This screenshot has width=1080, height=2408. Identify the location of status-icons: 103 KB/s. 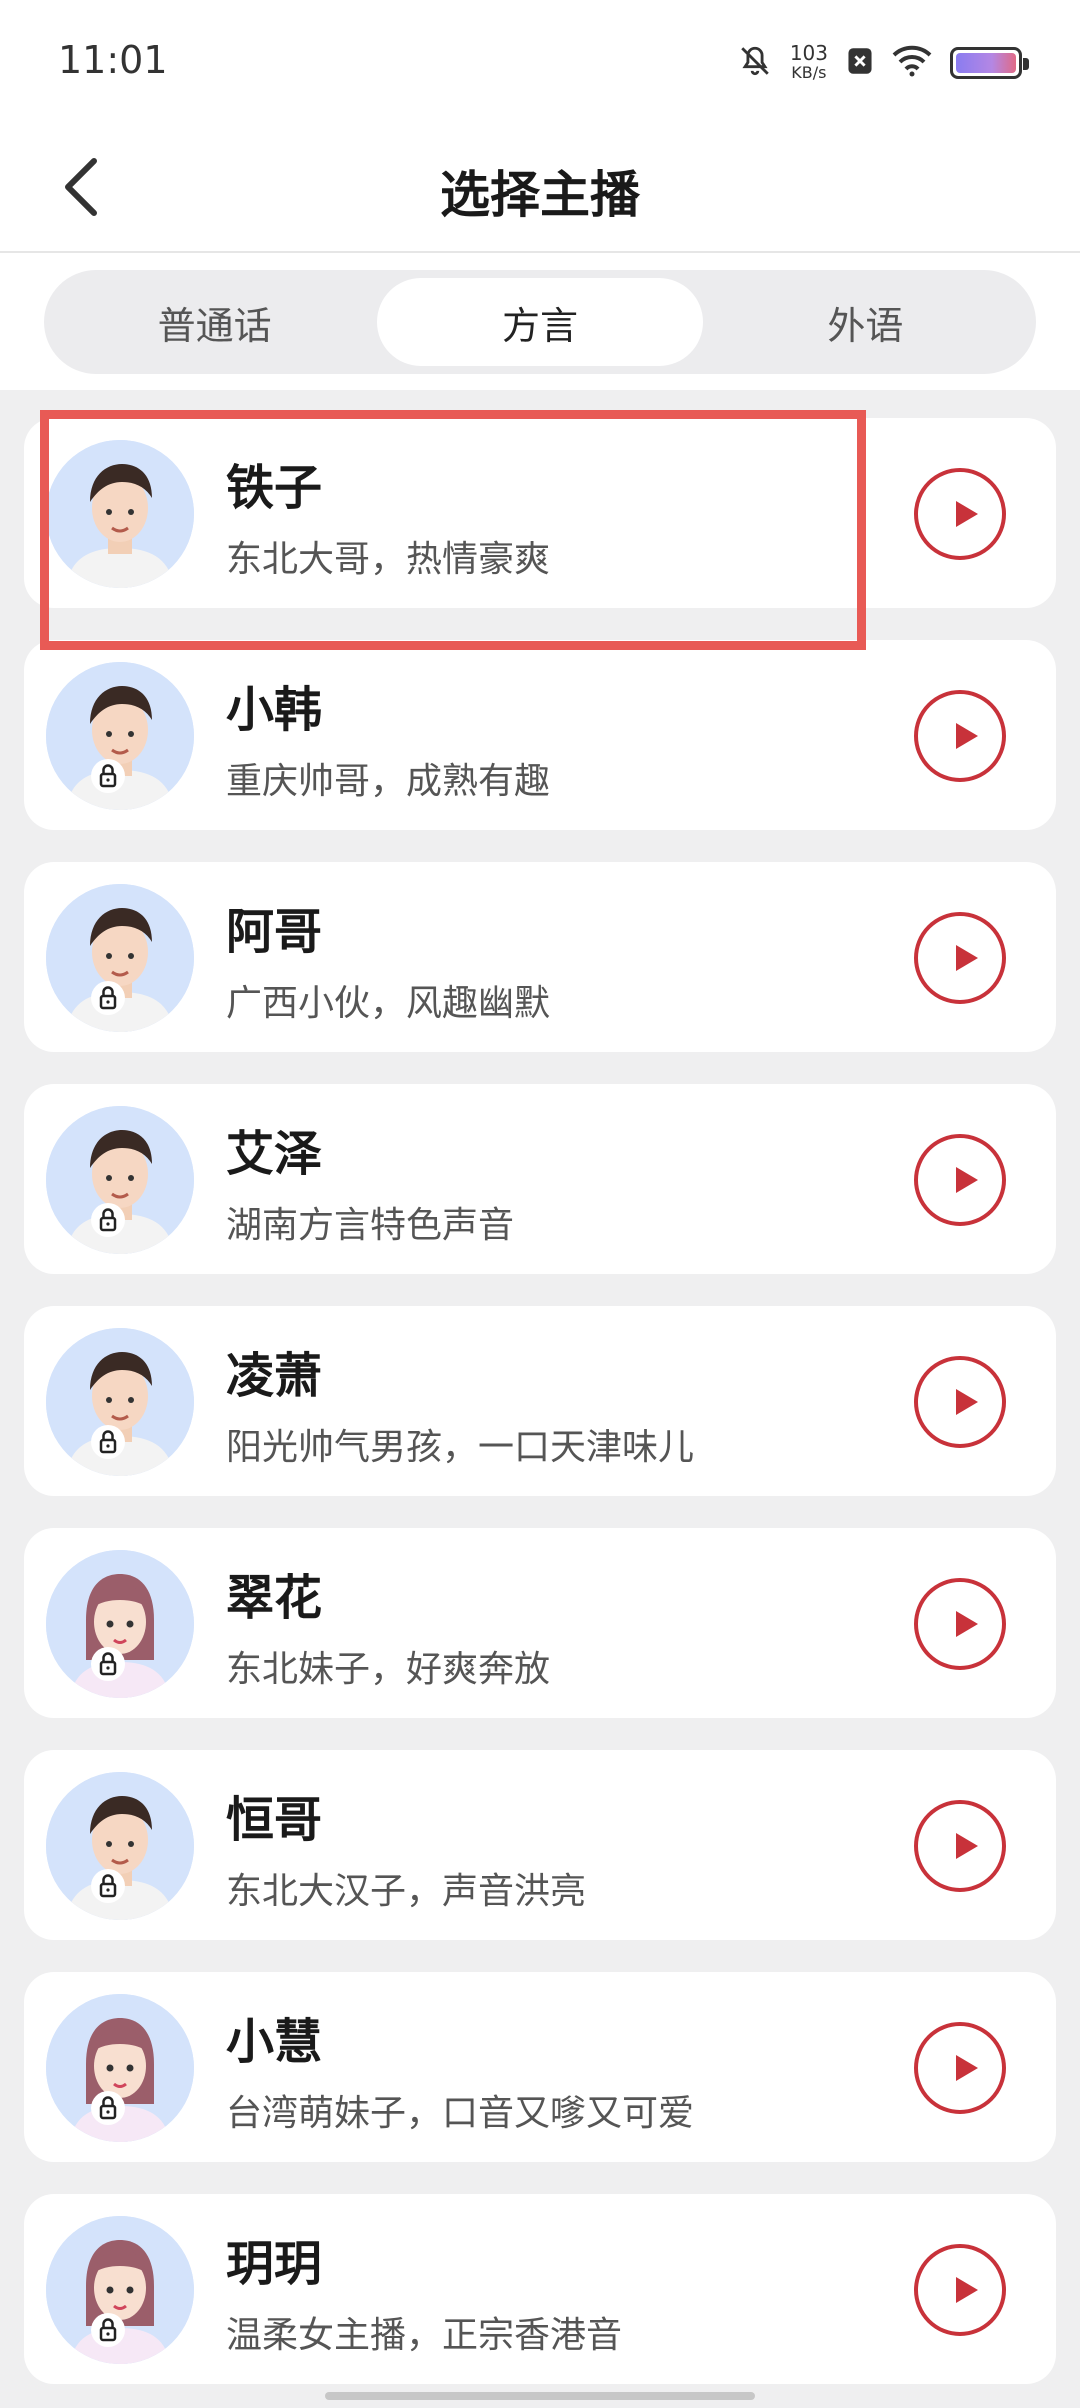
(883, 63).